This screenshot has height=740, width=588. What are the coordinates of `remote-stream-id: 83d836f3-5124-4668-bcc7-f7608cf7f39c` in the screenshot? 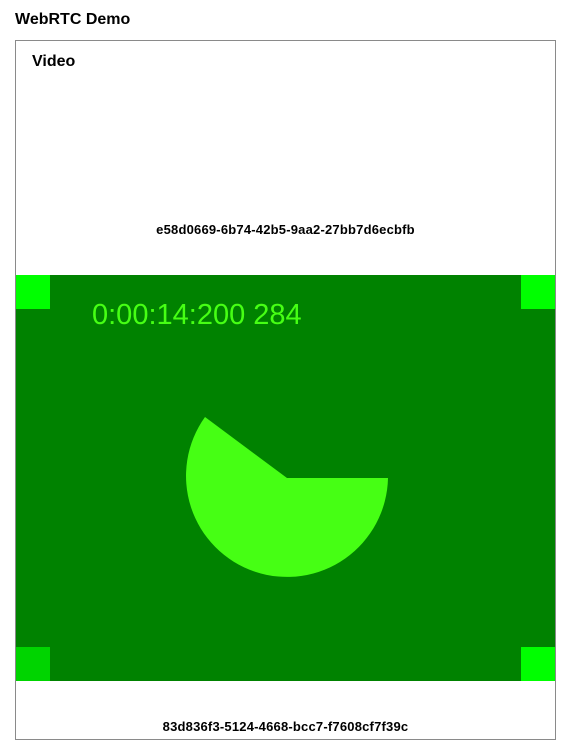 It's located at (285, 726).